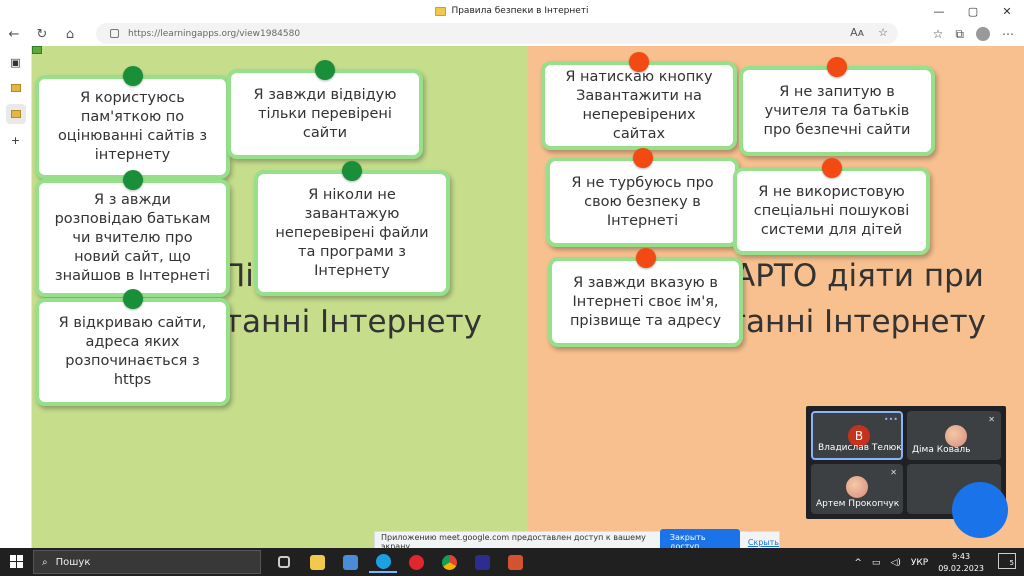 The image size is (1024, 576). Describe the element at coordinates (70, 34) in the screenshot. I see `home-icon: ⌂` at that location.